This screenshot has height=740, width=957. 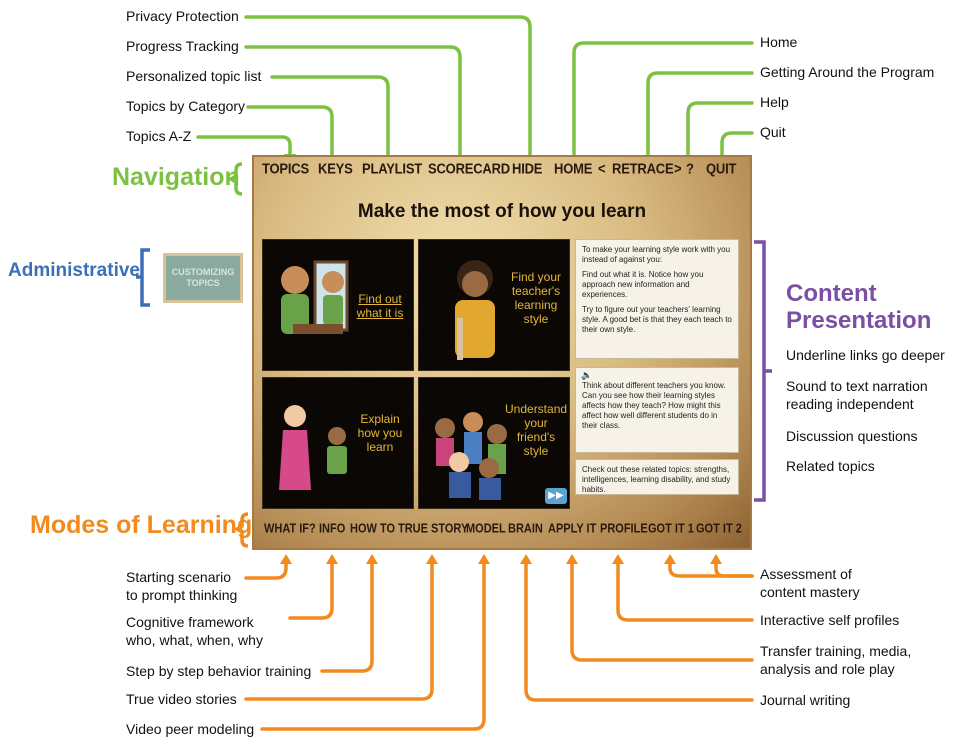 What do you see at coordinates (190, 622) in the screenshot?
I see `label-cognitive-1: Cognitive framework` at bounding box center [190, 622].